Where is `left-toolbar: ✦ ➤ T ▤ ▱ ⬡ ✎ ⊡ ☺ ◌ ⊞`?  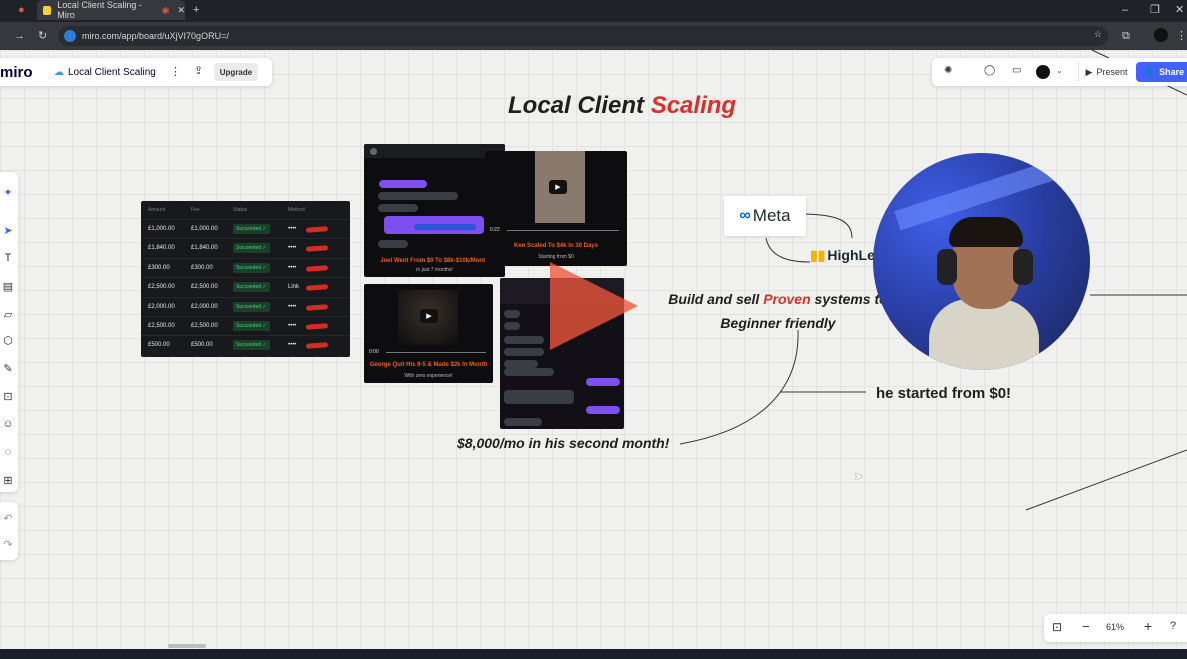
left-toolbar: ✦ ➤ T ▤ ▱ ⬡ ✎ ⊡ ☺ ◌ ⊞ is located at coordinates (9, 332).